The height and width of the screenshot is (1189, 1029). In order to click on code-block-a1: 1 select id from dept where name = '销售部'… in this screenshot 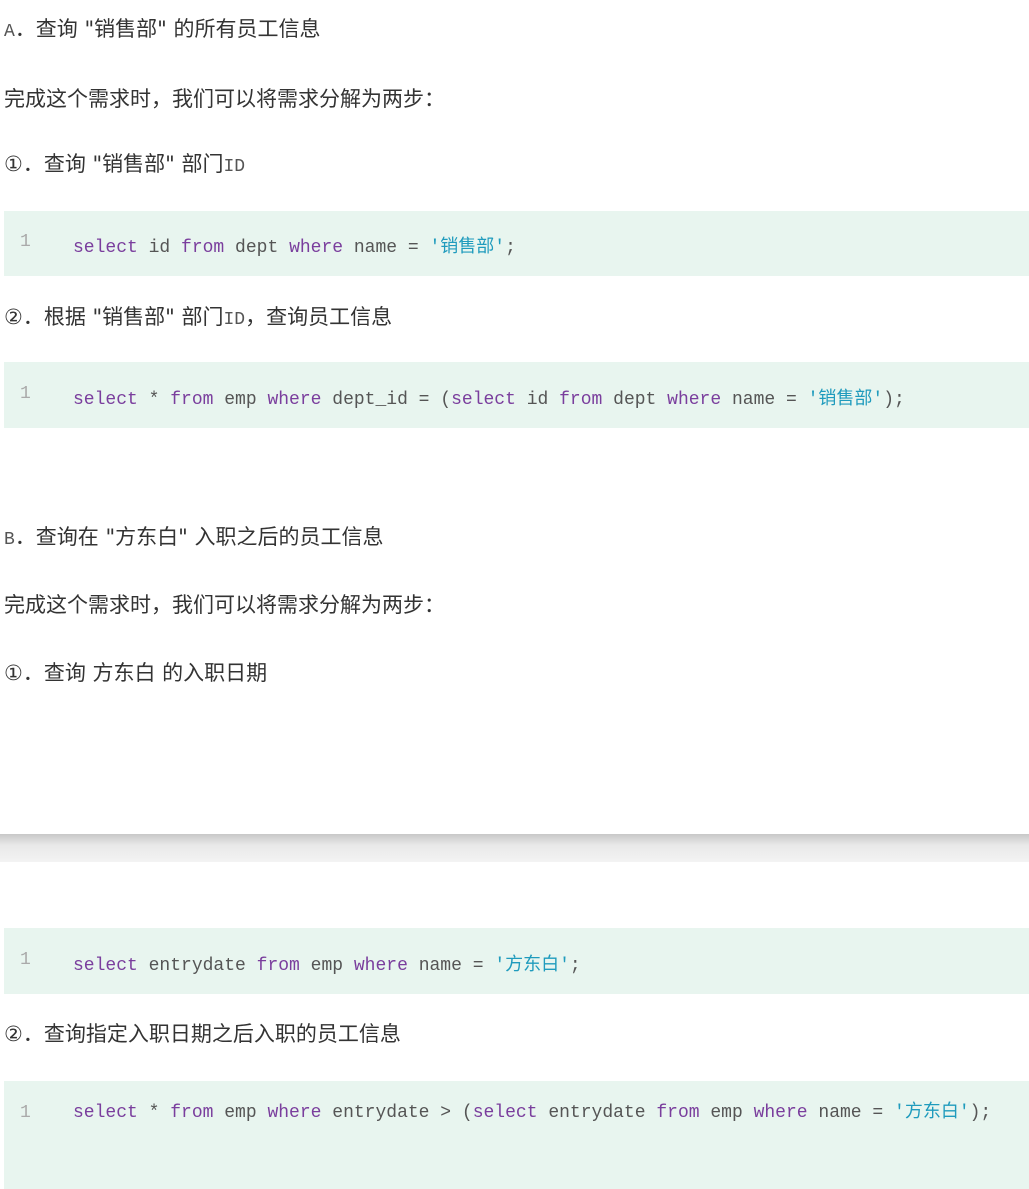, I will do `click(516, 243)`.